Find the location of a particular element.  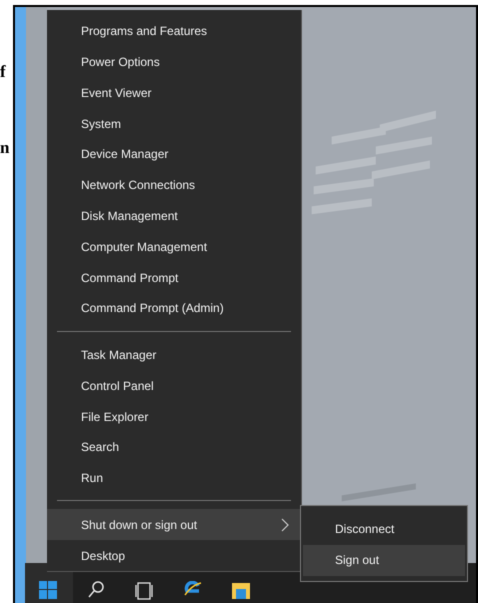

menu-item: Computer Management is located at coordinates (174, 246).